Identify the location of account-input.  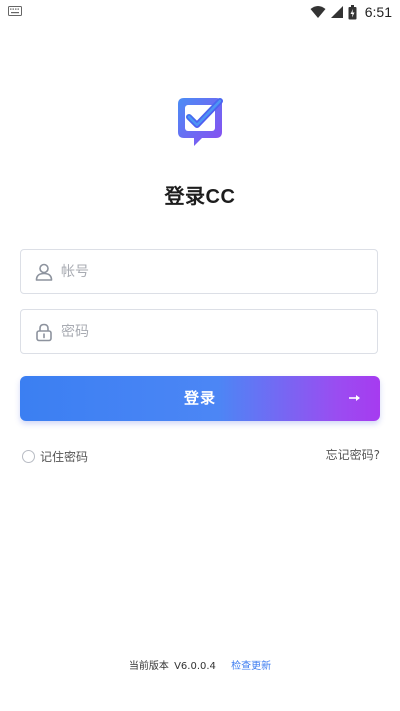
(211, 271).